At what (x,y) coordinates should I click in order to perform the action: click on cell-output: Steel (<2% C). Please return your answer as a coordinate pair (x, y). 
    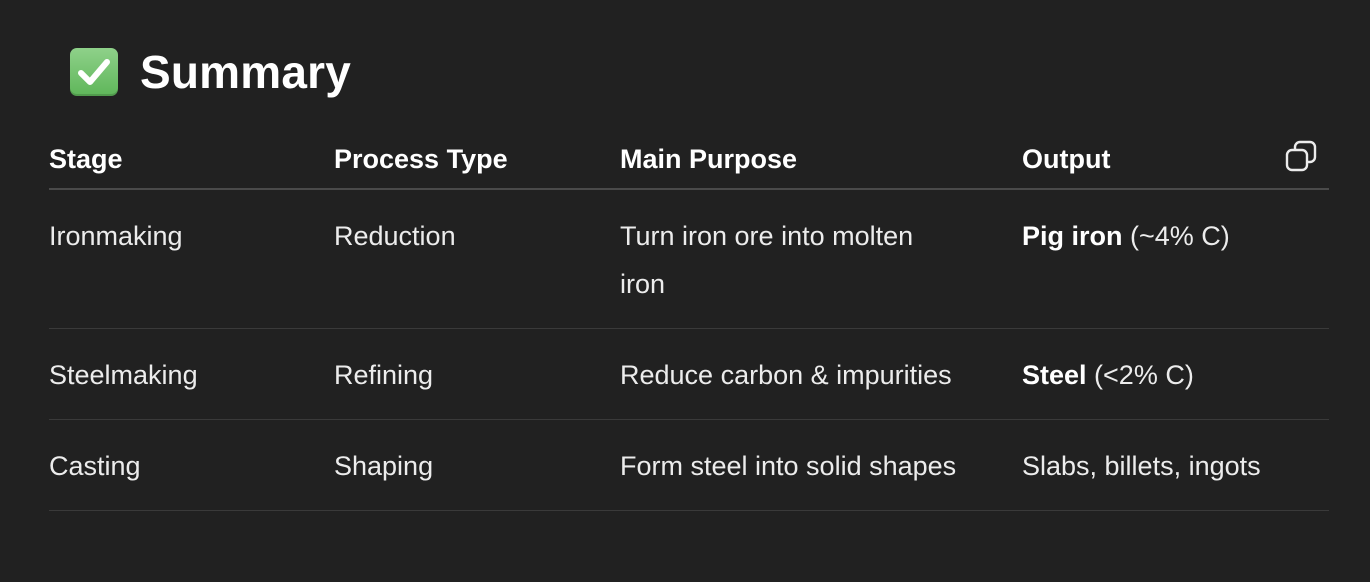
    Looking at the image, I should click on (1175, 374).